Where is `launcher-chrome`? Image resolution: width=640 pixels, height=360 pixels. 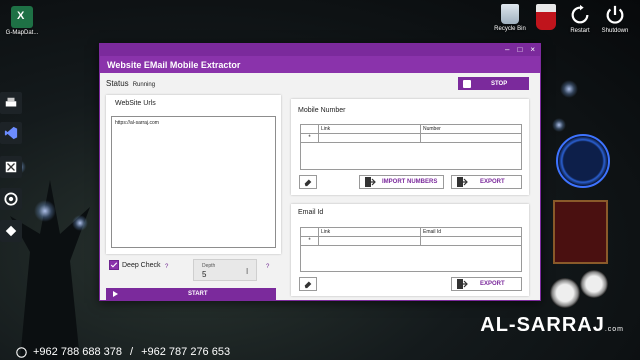 launcher-chrome is located at coordinates (11, 199).